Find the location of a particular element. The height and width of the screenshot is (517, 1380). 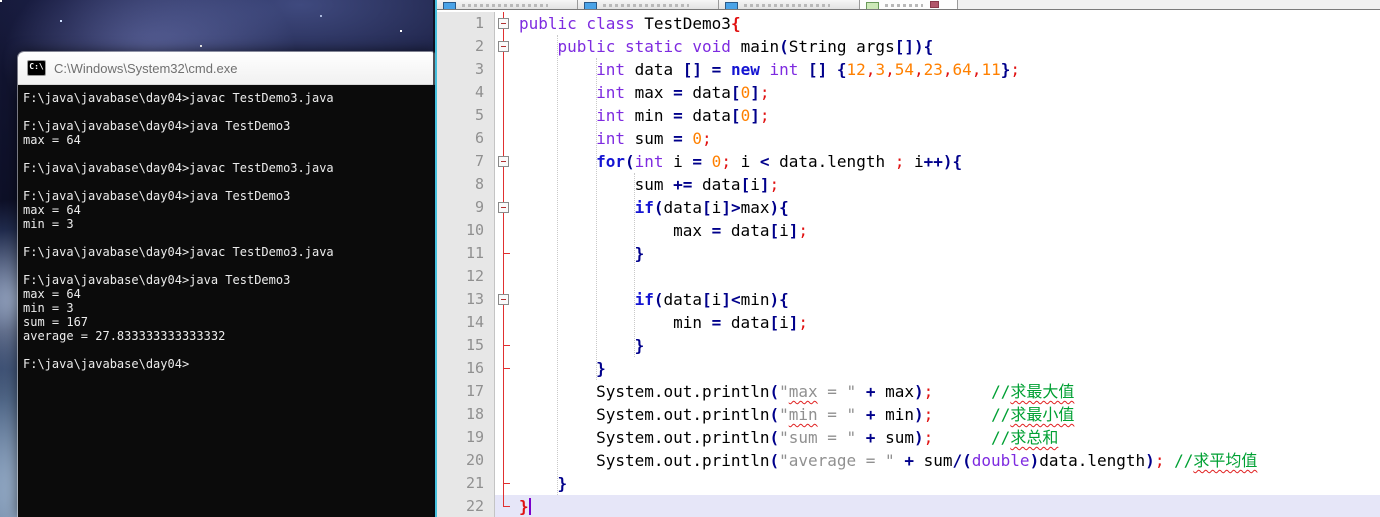

code-text is located at coordinates (946, 276).